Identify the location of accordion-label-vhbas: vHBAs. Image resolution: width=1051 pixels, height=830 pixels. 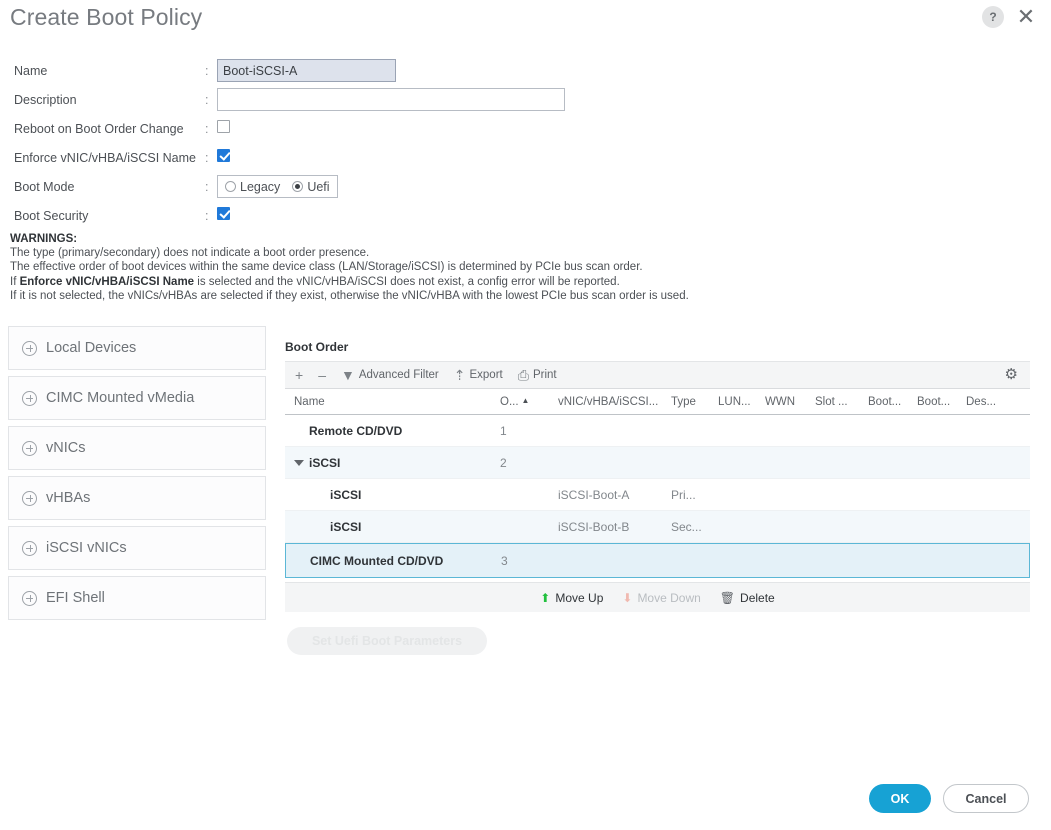
(68, 498).